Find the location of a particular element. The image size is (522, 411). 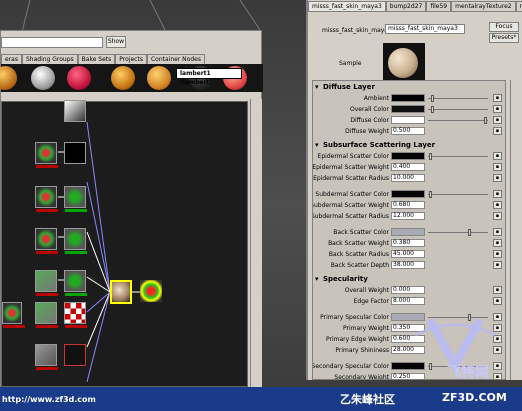

tab-container-nodes: Container Nodes is located at coordinates (175, 59).